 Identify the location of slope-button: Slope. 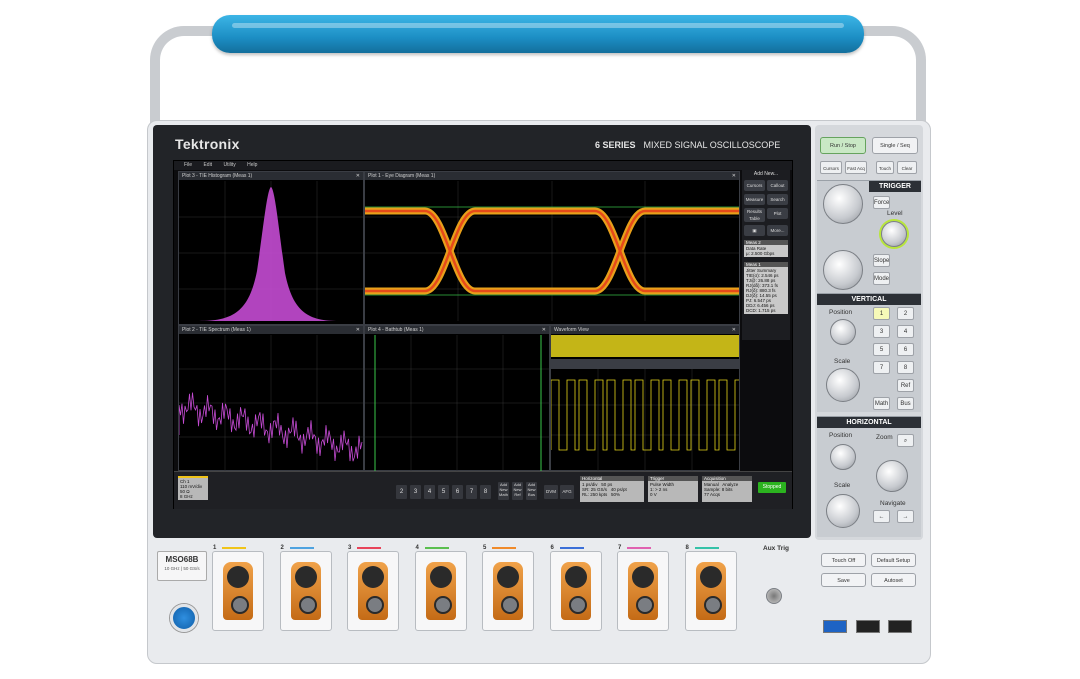
(881, 260).